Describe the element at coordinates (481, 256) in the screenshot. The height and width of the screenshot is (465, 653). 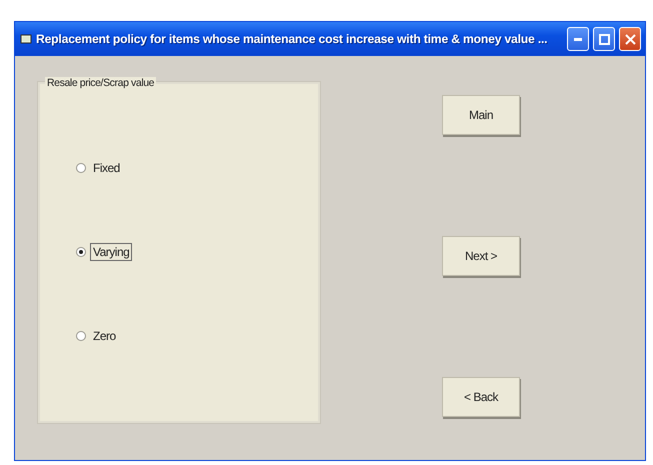
I see `dialog-button: Next >` at that location.